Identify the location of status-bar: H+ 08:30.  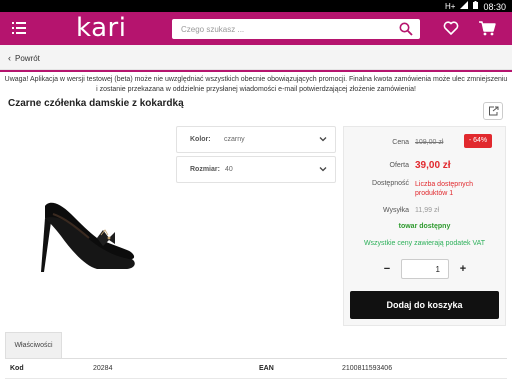
(256, 6).